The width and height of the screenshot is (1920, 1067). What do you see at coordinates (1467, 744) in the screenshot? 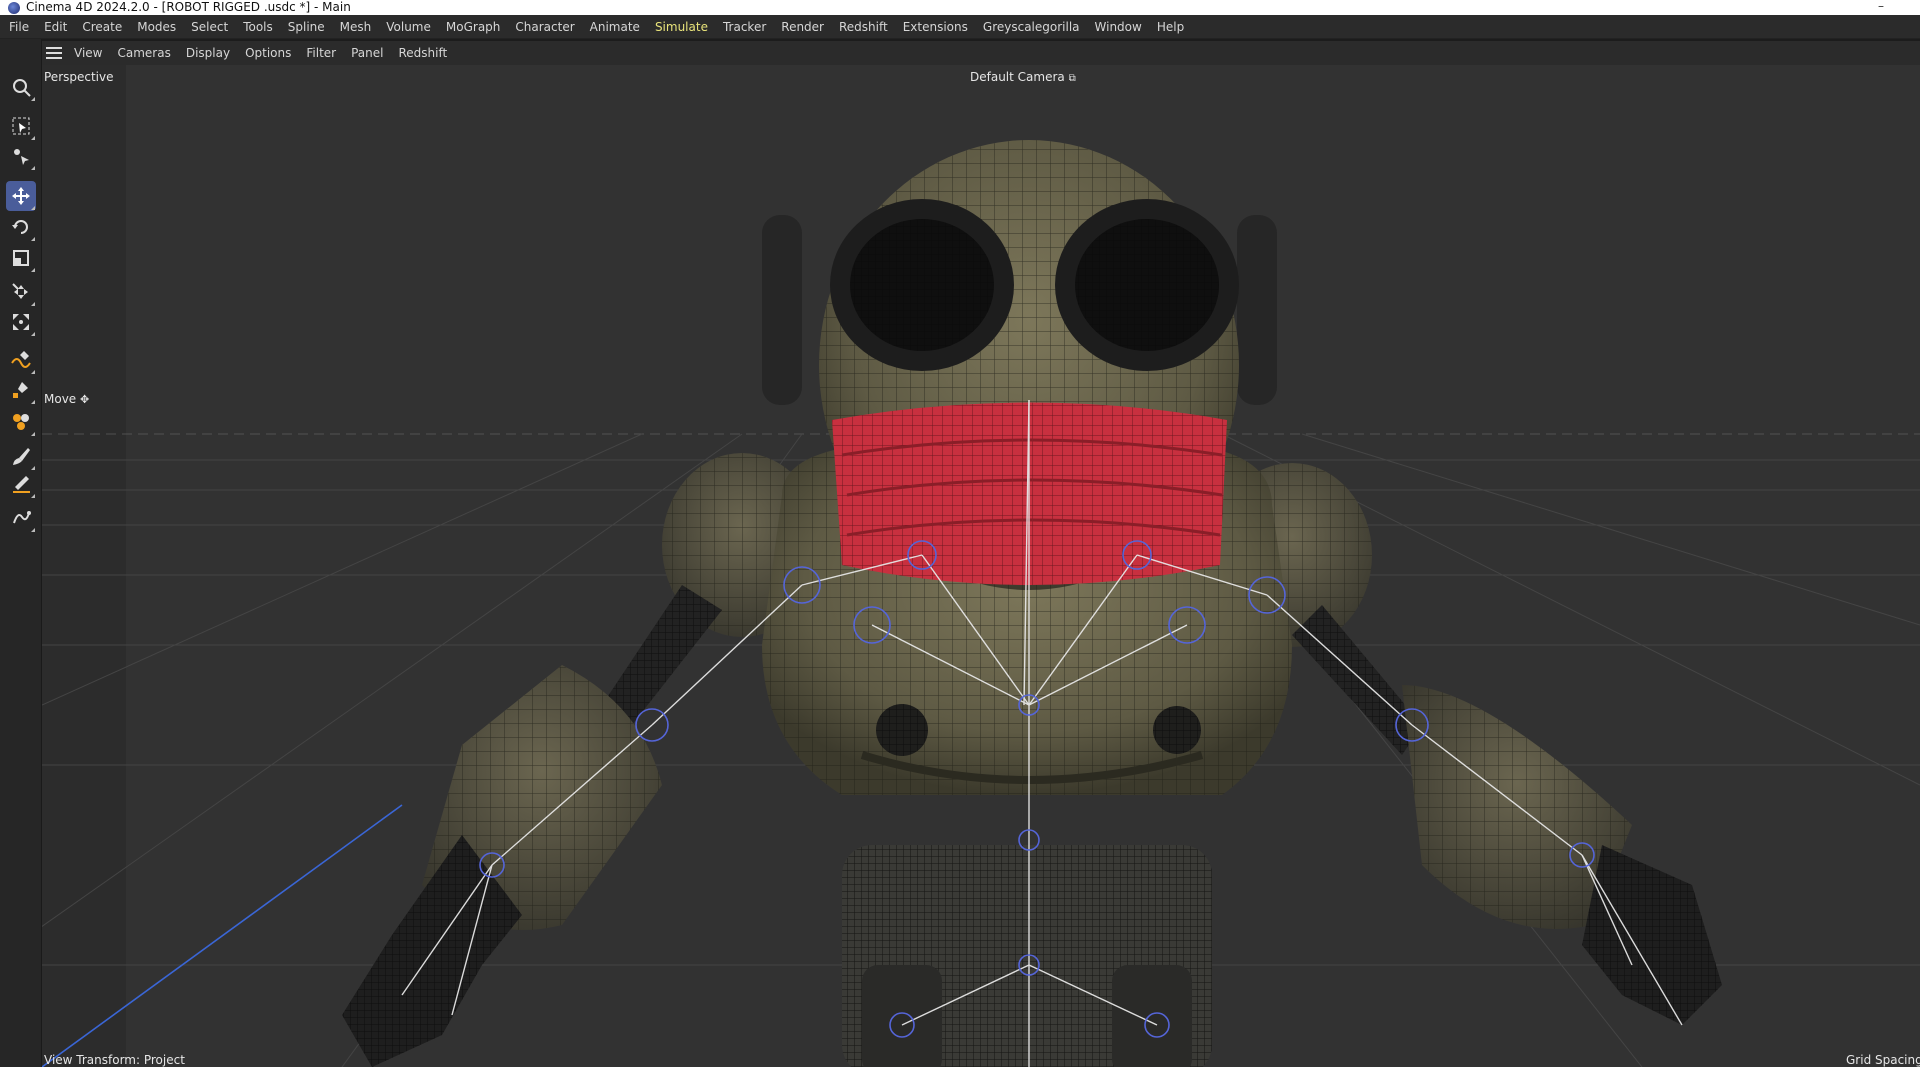
I see `robot-right-arm` at bounding box center [1467, 744].